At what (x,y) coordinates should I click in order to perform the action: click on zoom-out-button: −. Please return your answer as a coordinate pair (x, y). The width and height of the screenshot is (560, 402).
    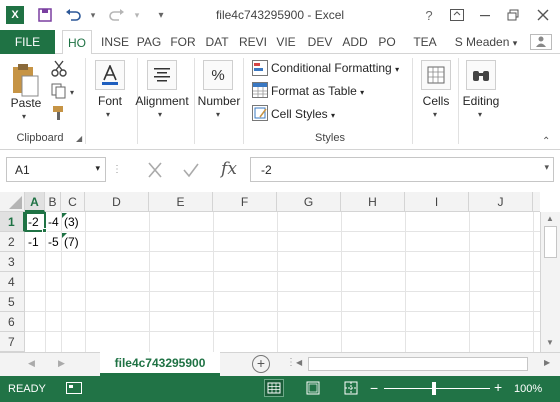
    Looking at the image, I should click on (374, 388).